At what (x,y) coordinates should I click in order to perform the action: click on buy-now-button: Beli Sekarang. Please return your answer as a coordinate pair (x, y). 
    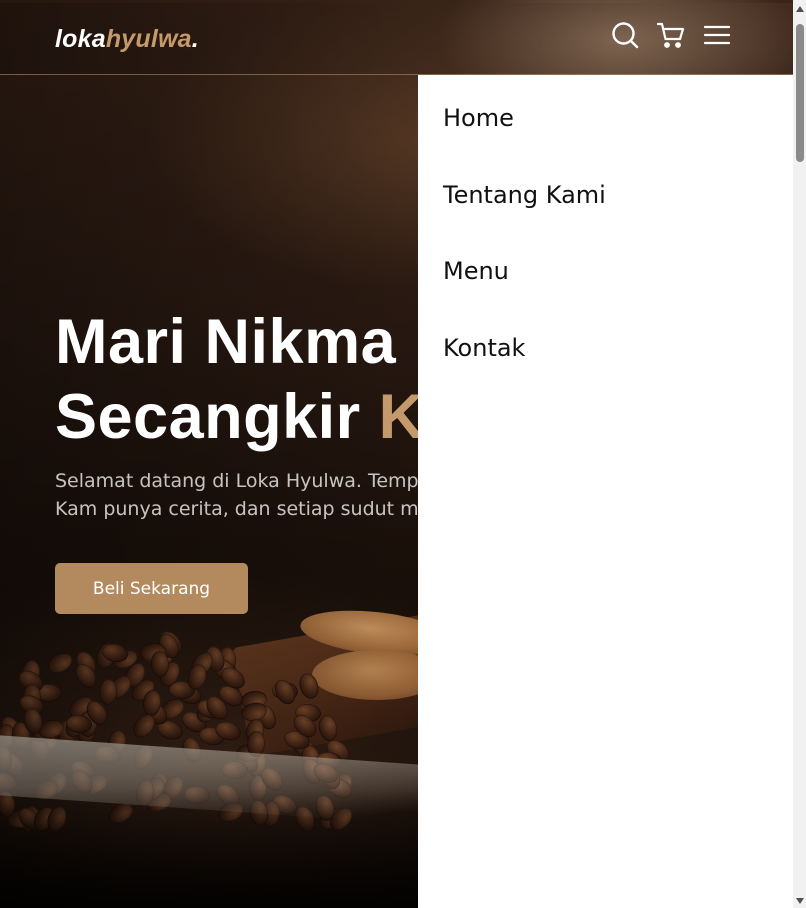
    Looking at the image, I should click on (151, 588).